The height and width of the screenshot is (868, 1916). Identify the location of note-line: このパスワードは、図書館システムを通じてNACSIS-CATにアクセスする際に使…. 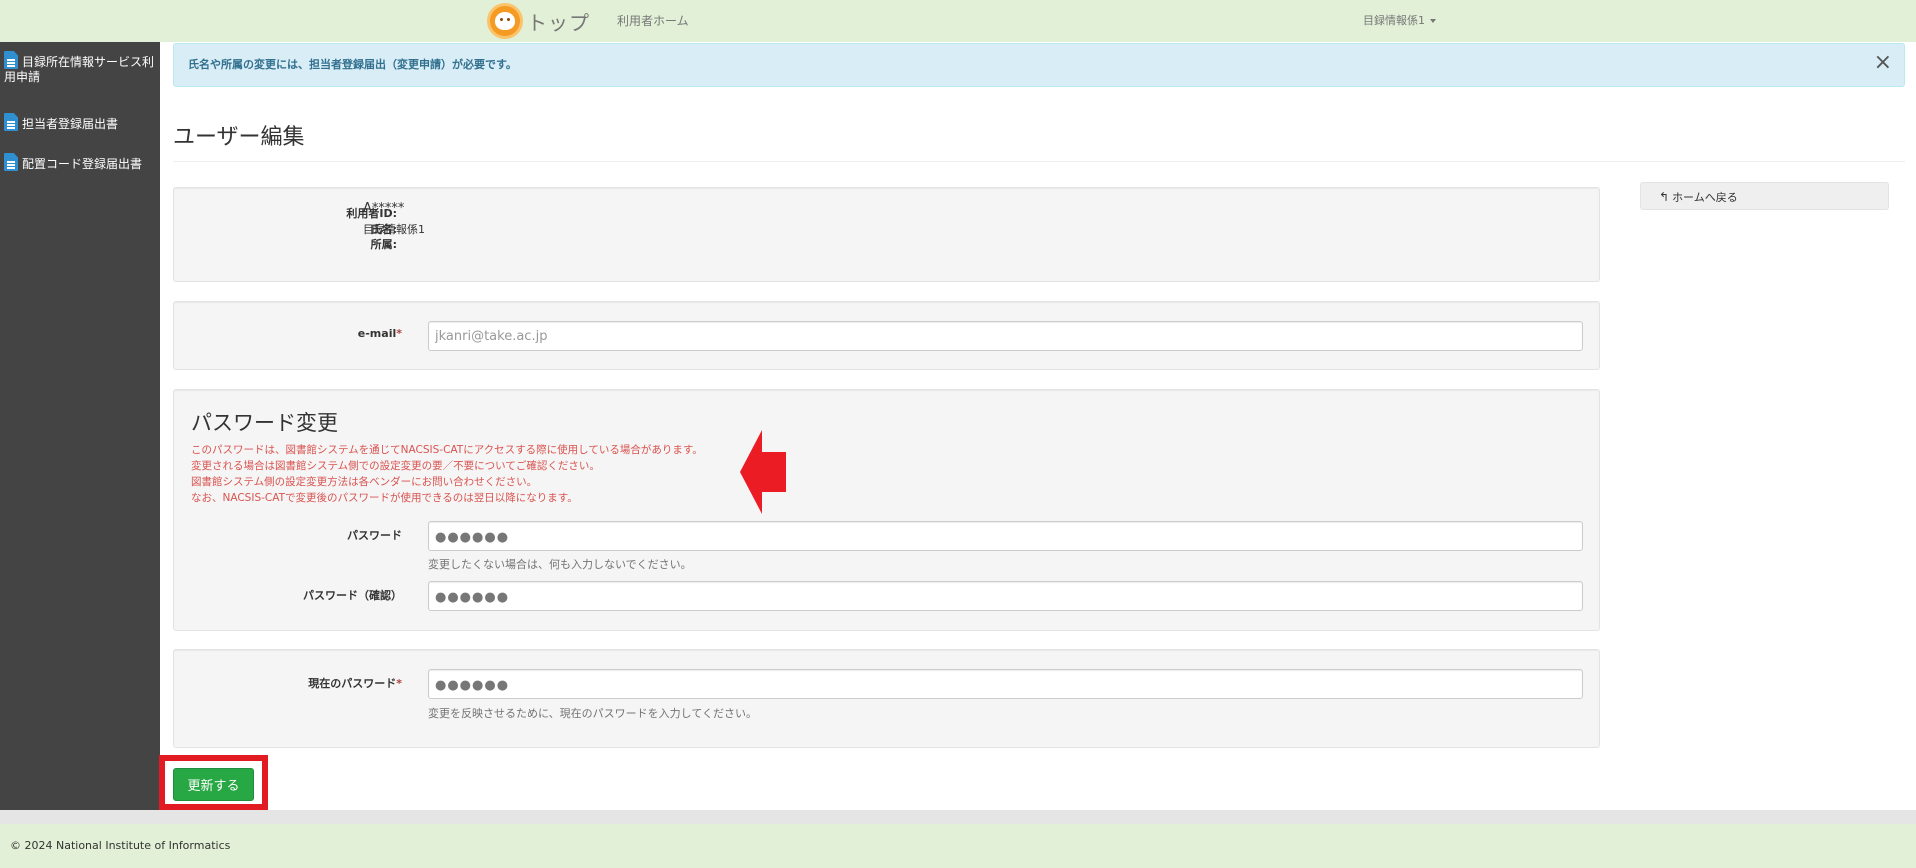
(447, 450).